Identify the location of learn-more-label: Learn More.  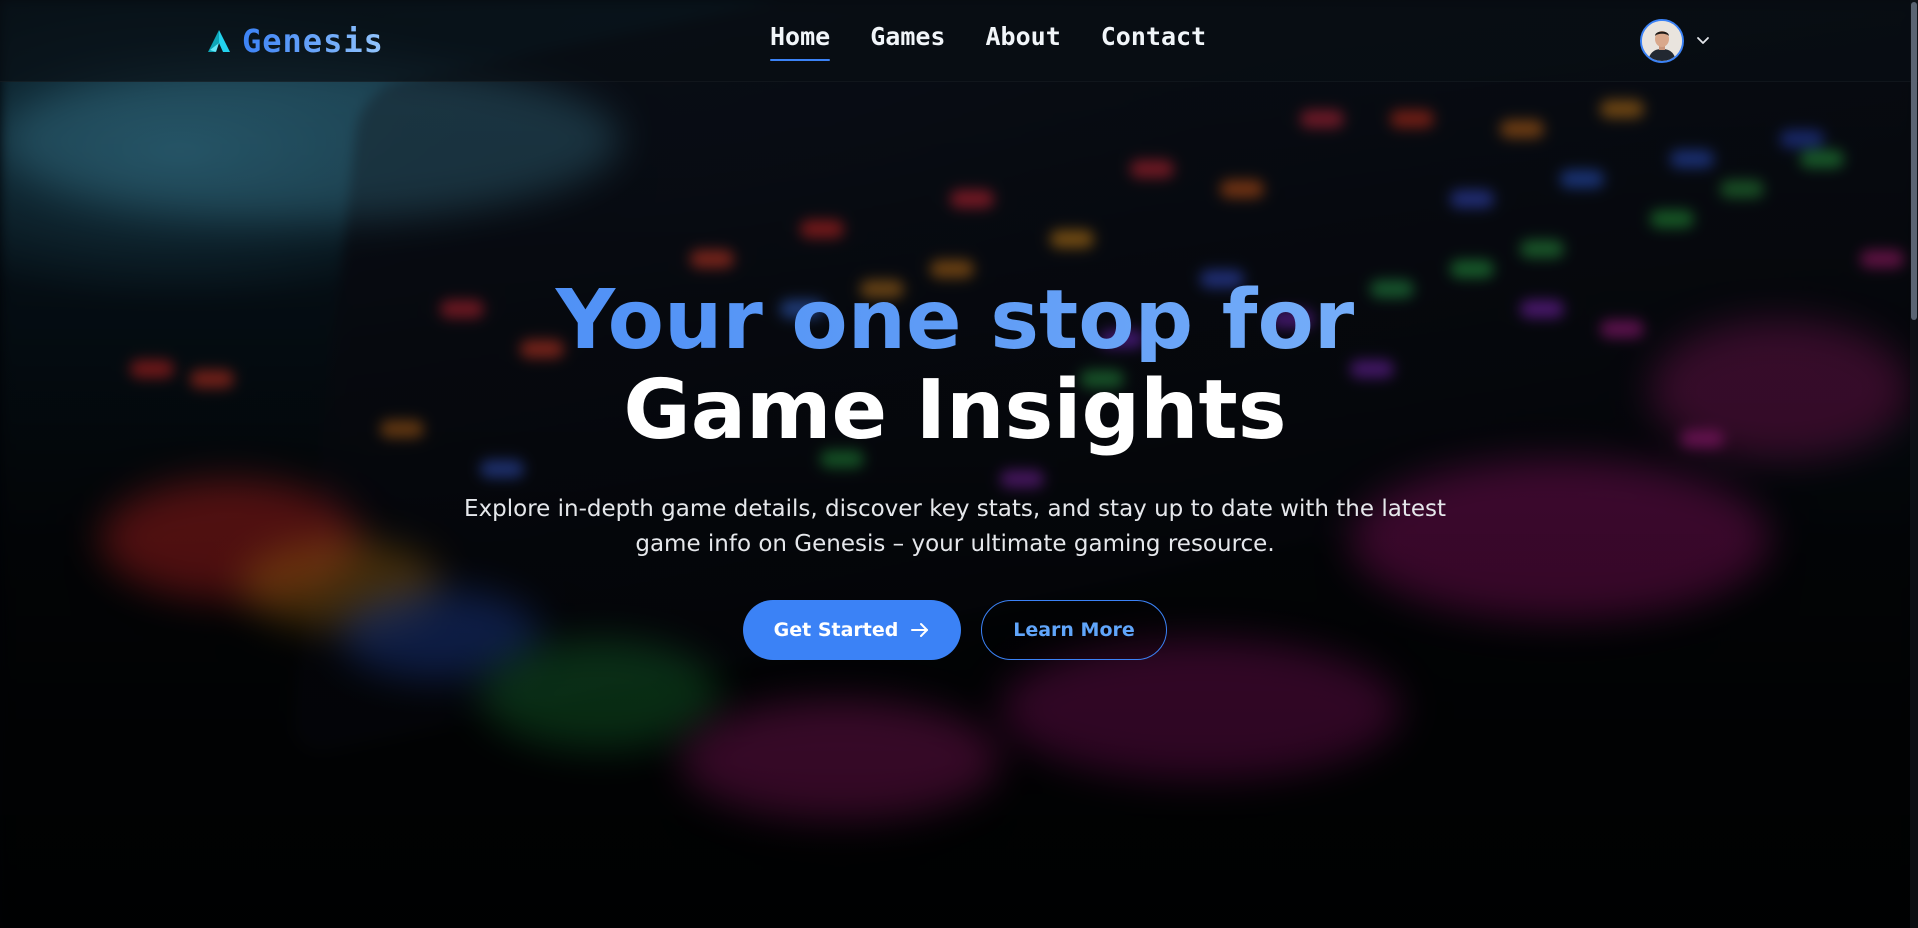
(1074, 630).